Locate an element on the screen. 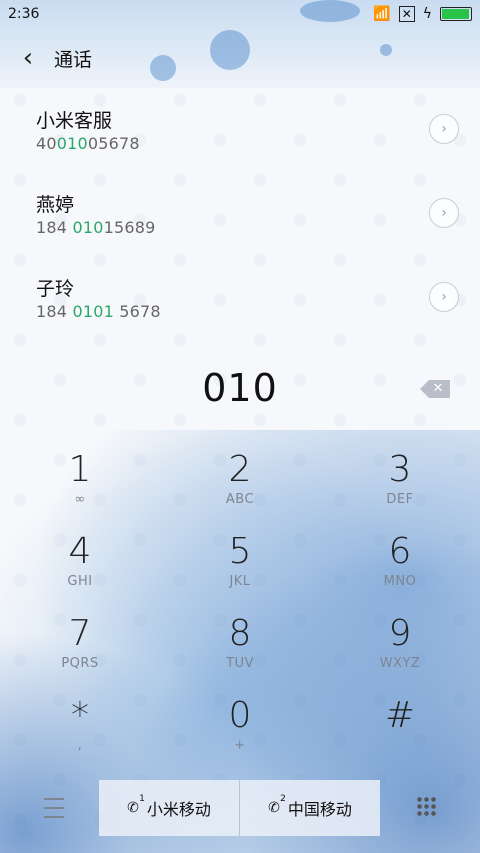 This screenshot has width=480, height=853. number-match-highlight: 0101 is located at coordinates (93, 311).